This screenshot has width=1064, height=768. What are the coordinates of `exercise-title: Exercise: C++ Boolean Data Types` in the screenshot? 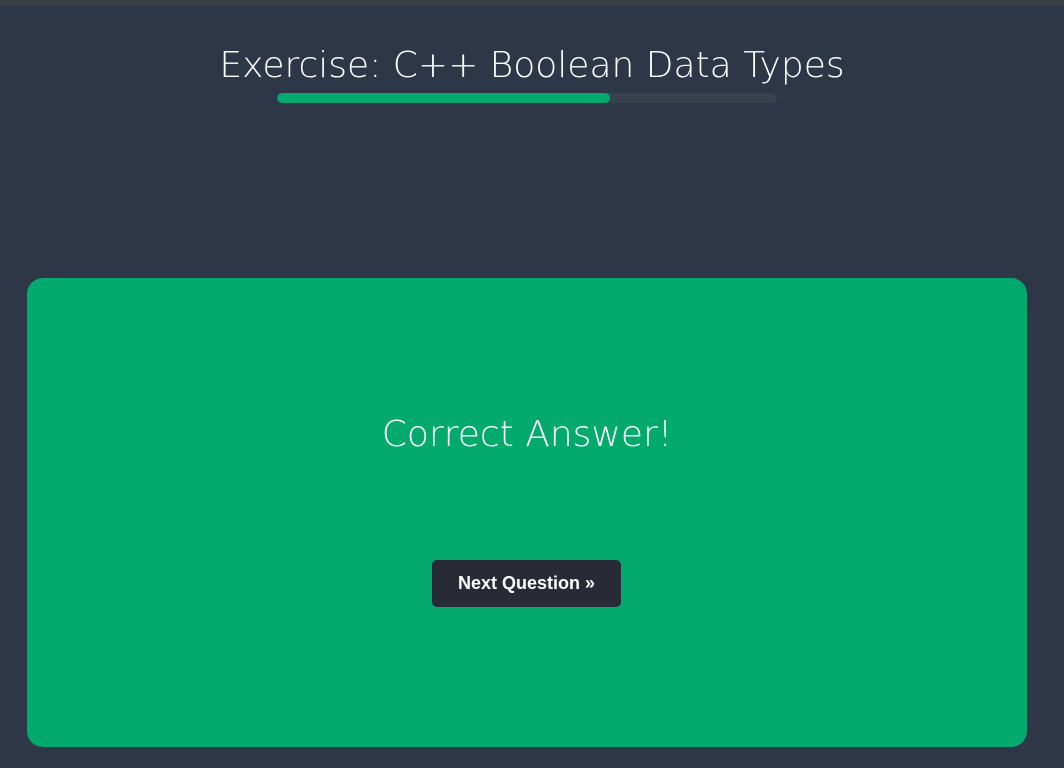 It's located at (532, 65).